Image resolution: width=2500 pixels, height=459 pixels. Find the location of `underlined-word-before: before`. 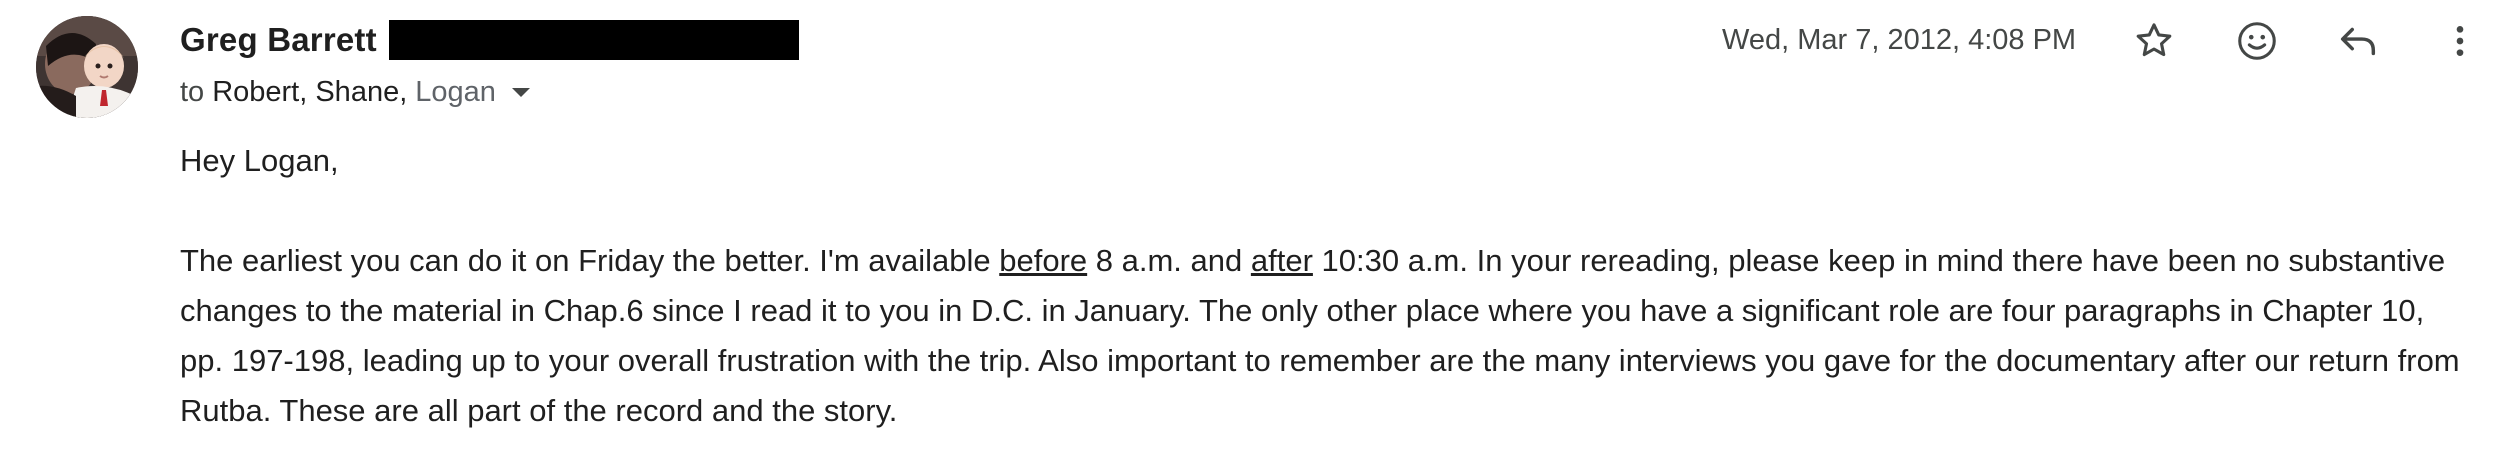

underlined-word-before: before is located at coordinates (1043, 260).